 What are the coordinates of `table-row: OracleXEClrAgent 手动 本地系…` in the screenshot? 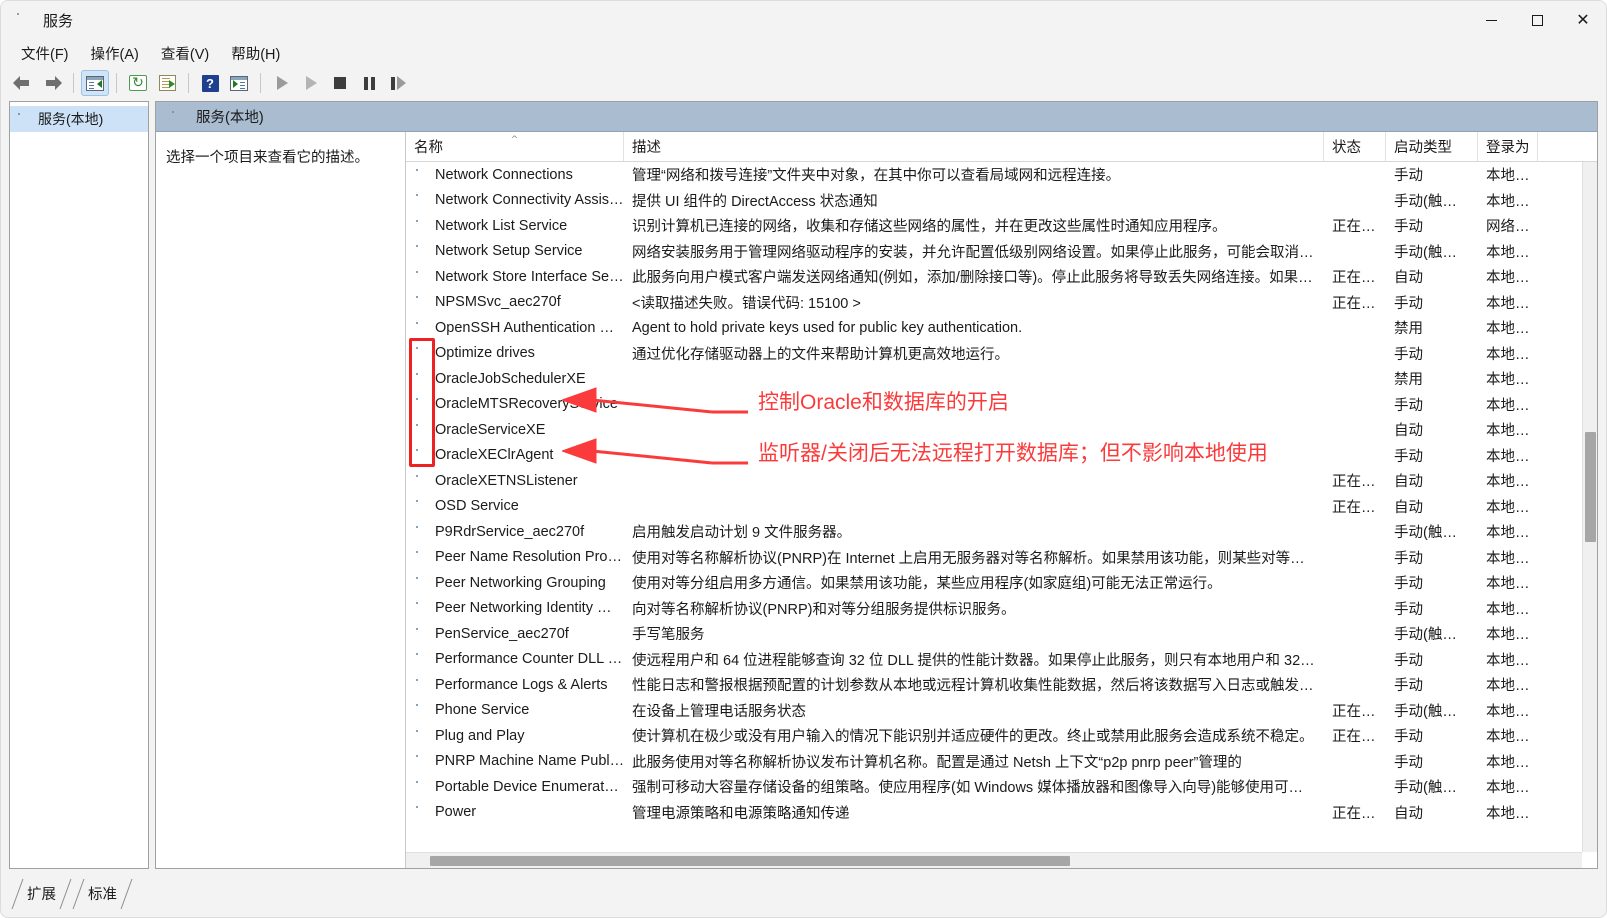 It's located at (1001, 456).